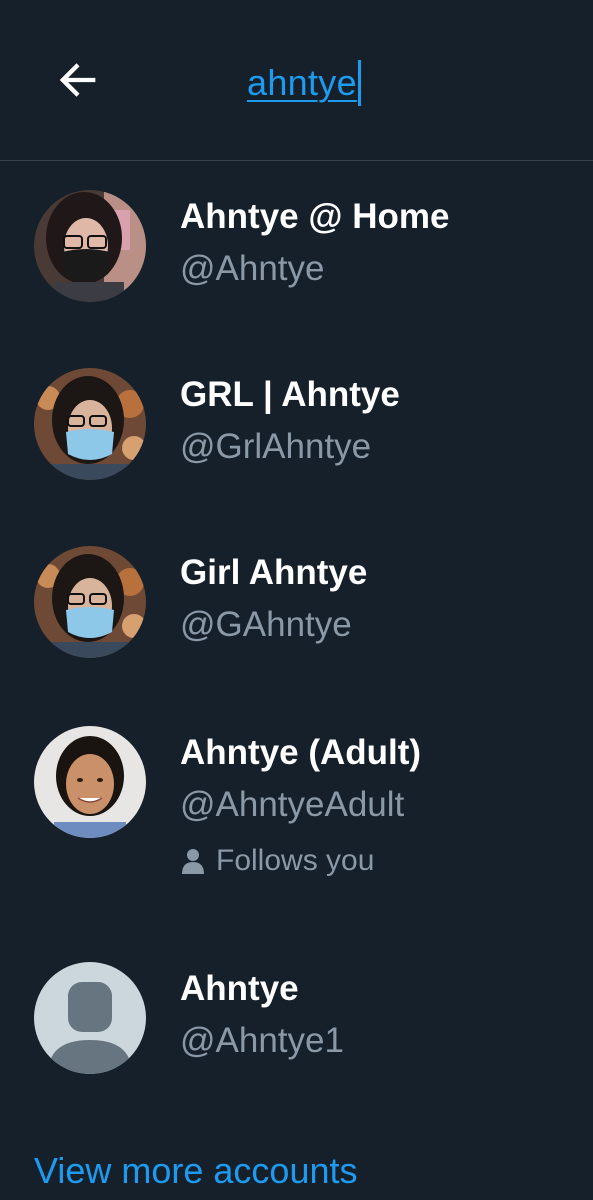 The height and width of the screenshot is (1200, 593). Describe the element at coordinates (292, 804) in the screenshot. I see `account-handle: @AhntyeAdult` at that location.